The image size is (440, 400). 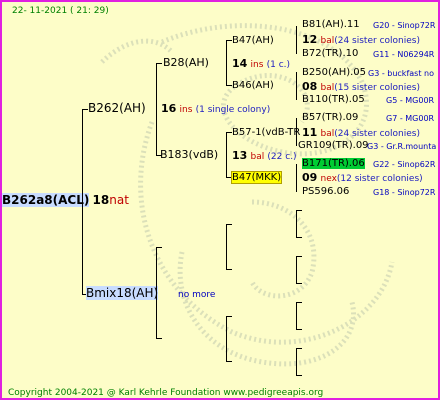 I want to click on gen4-name: B57(TR).09, so click(x=330, y=117).